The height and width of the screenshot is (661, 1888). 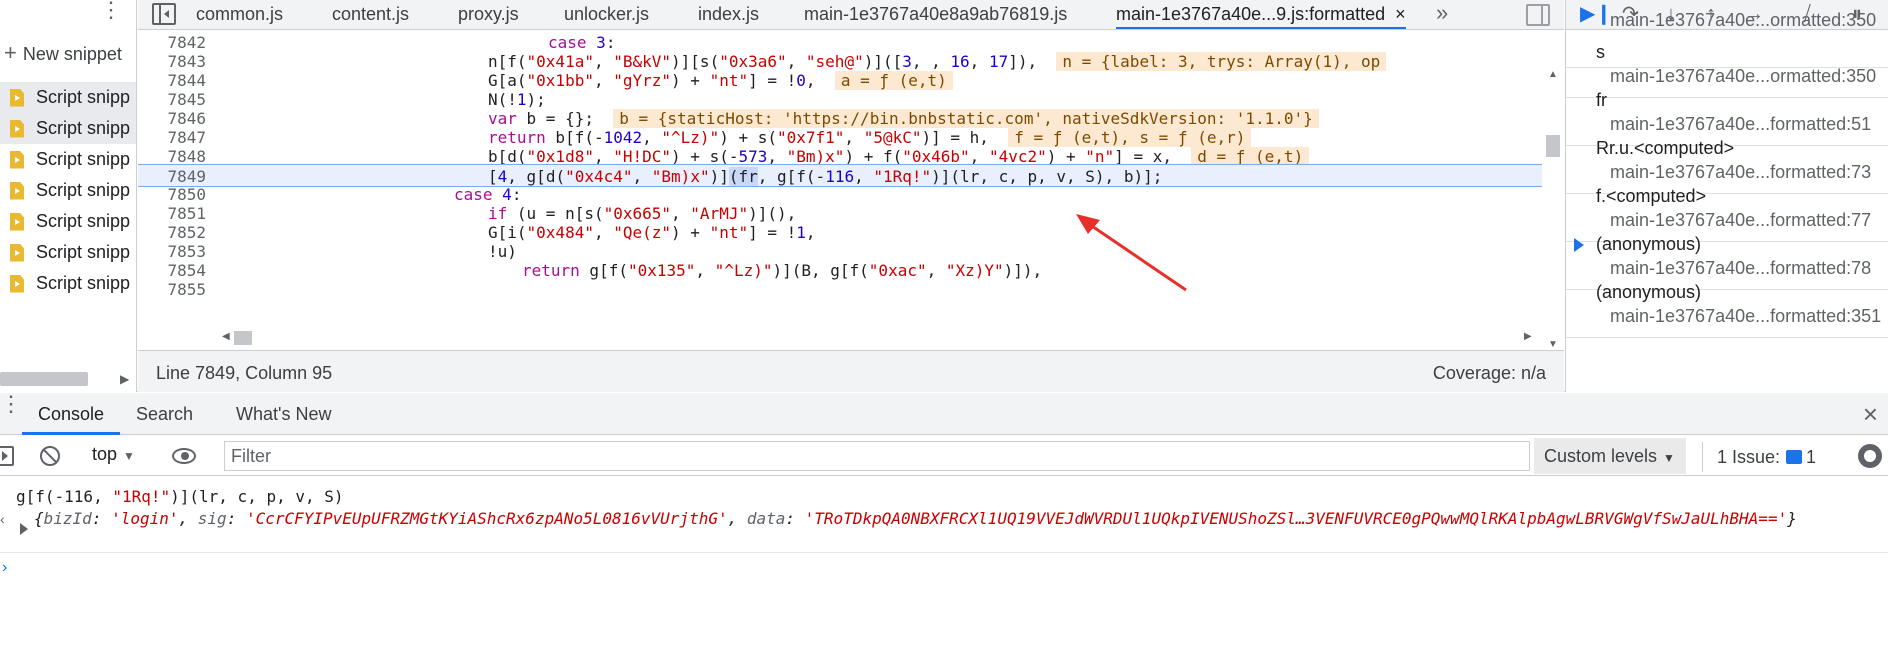 I want to click on scroll-left-icon: ◀, so click(x=226, y=336).